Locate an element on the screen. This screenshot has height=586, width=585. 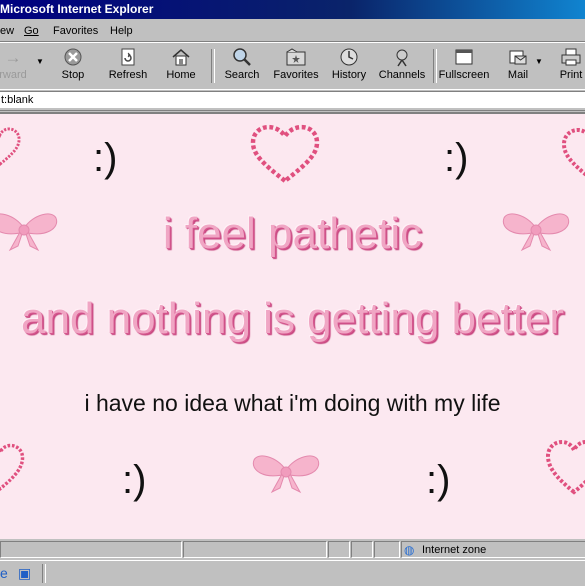
history-icon is located at coordinates (349, 58).